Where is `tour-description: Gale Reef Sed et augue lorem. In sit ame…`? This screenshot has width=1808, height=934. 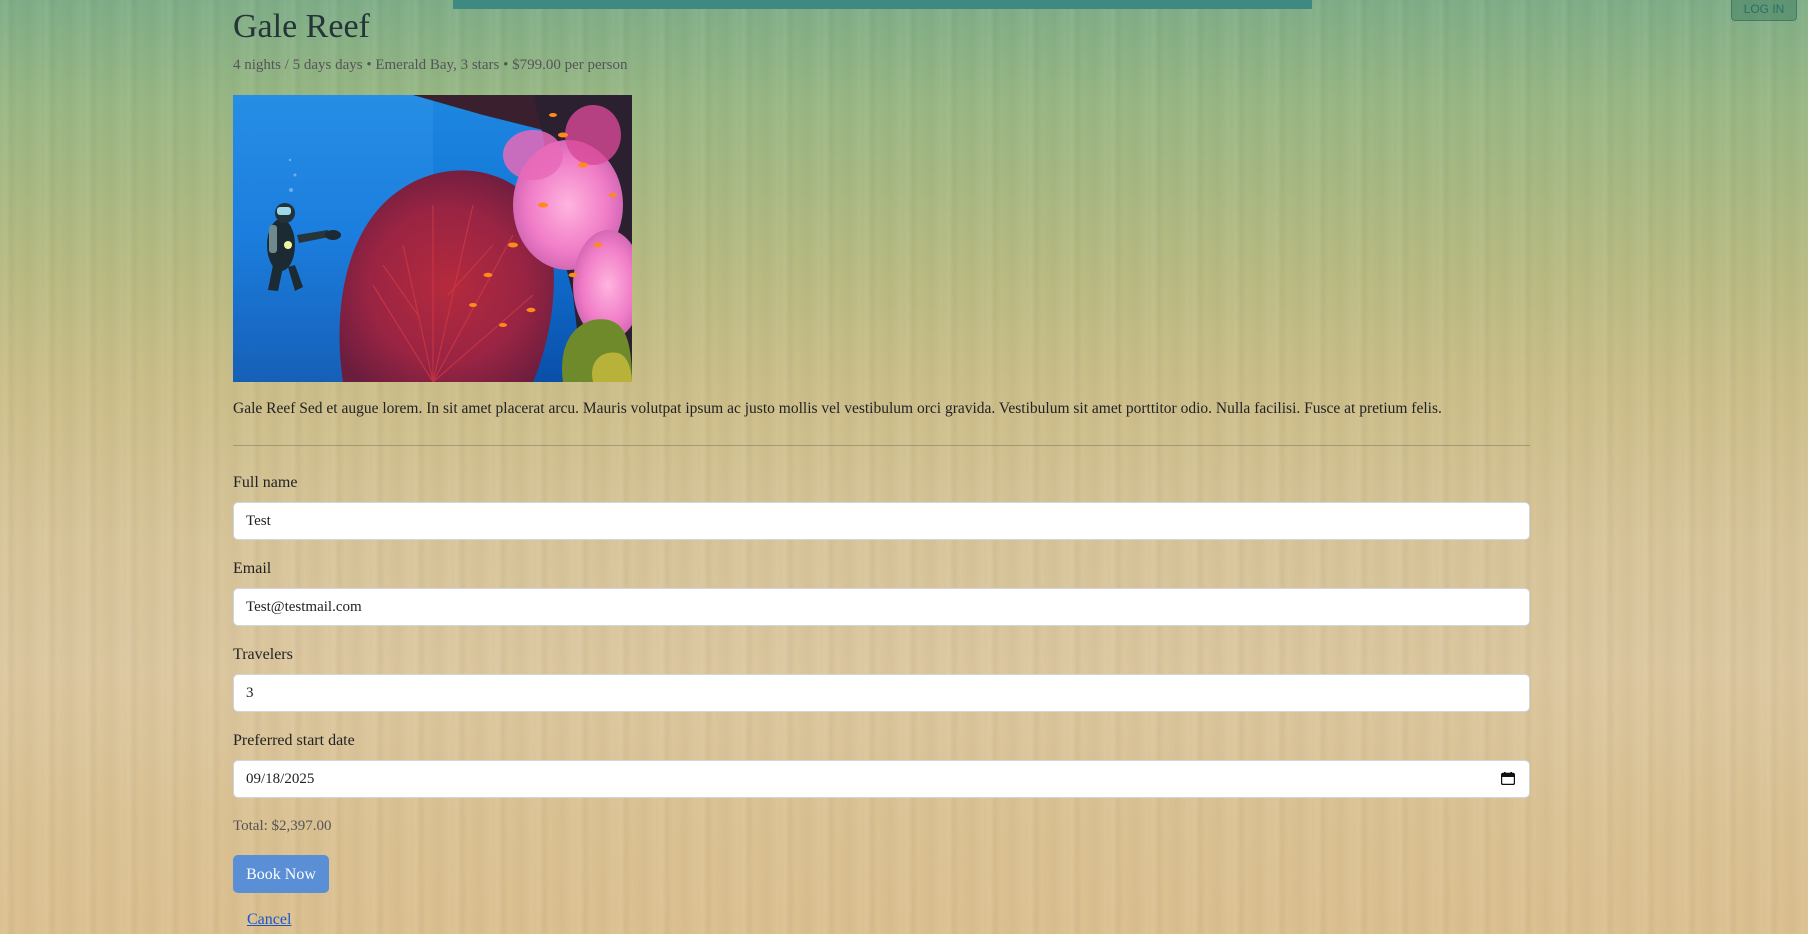 tour-description: Gale Reef Sed et augue lorem. In sit ame… is located at coordinates (837, 408).